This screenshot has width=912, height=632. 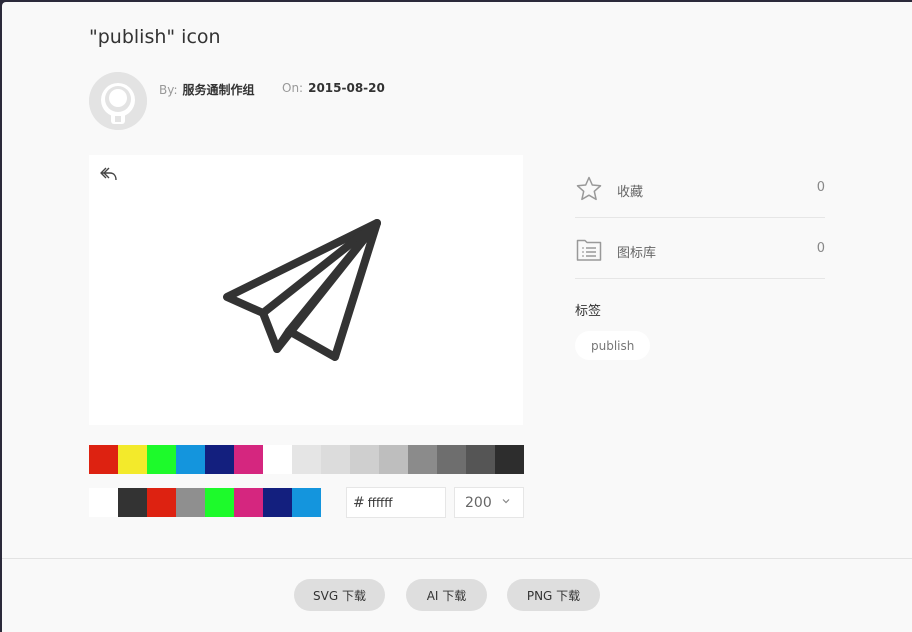 What do you see at coordinates (820, 248) in the screenshot?
I see `library-count: 0` at bounding box center [820, 248].